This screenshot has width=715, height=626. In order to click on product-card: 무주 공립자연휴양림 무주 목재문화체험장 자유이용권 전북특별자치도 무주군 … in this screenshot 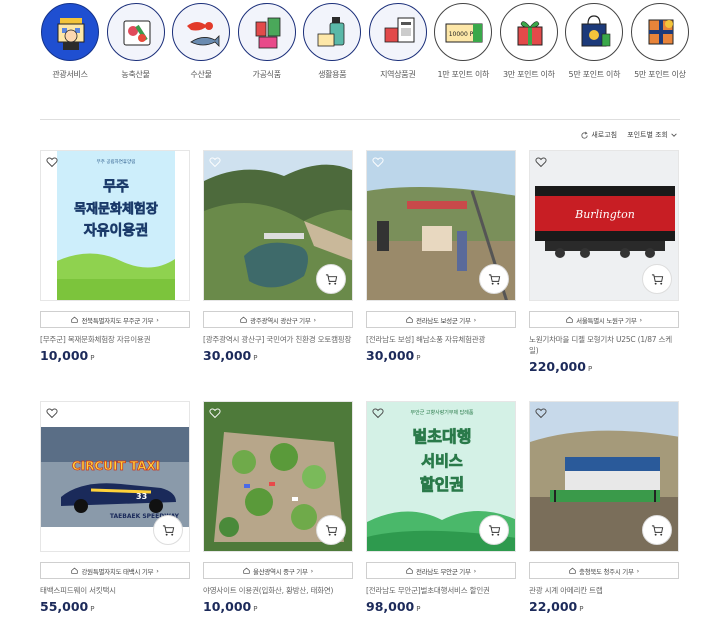, I will do `click(115, 256)`.